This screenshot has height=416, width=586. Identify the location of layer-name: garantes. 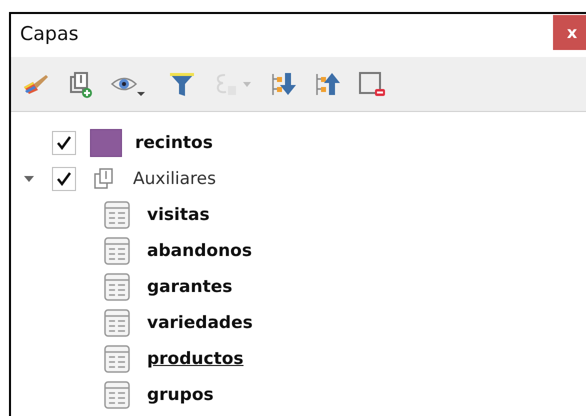
(189, 287).